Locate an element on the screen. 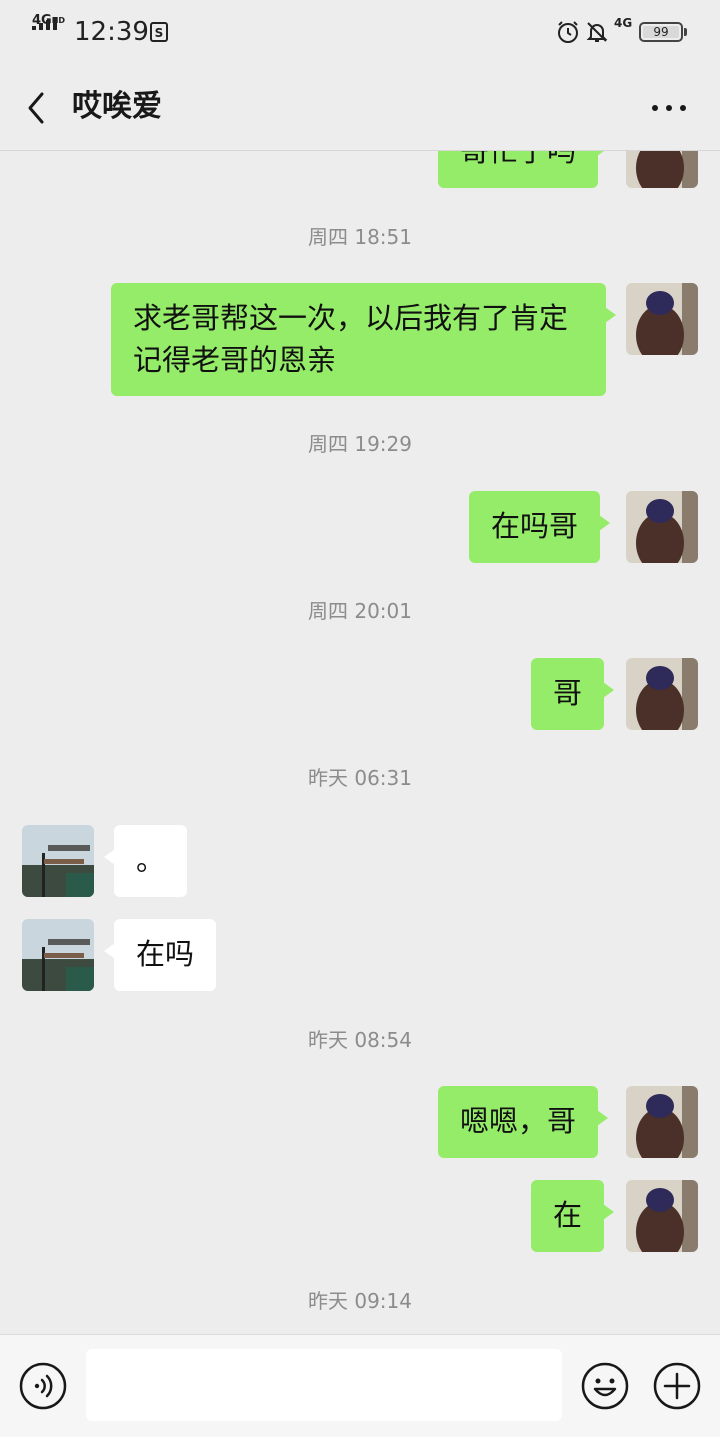 Image resolution: width=720 pixels, height=1437 pixels. voice-icon is located at coordinates (43, 1386).